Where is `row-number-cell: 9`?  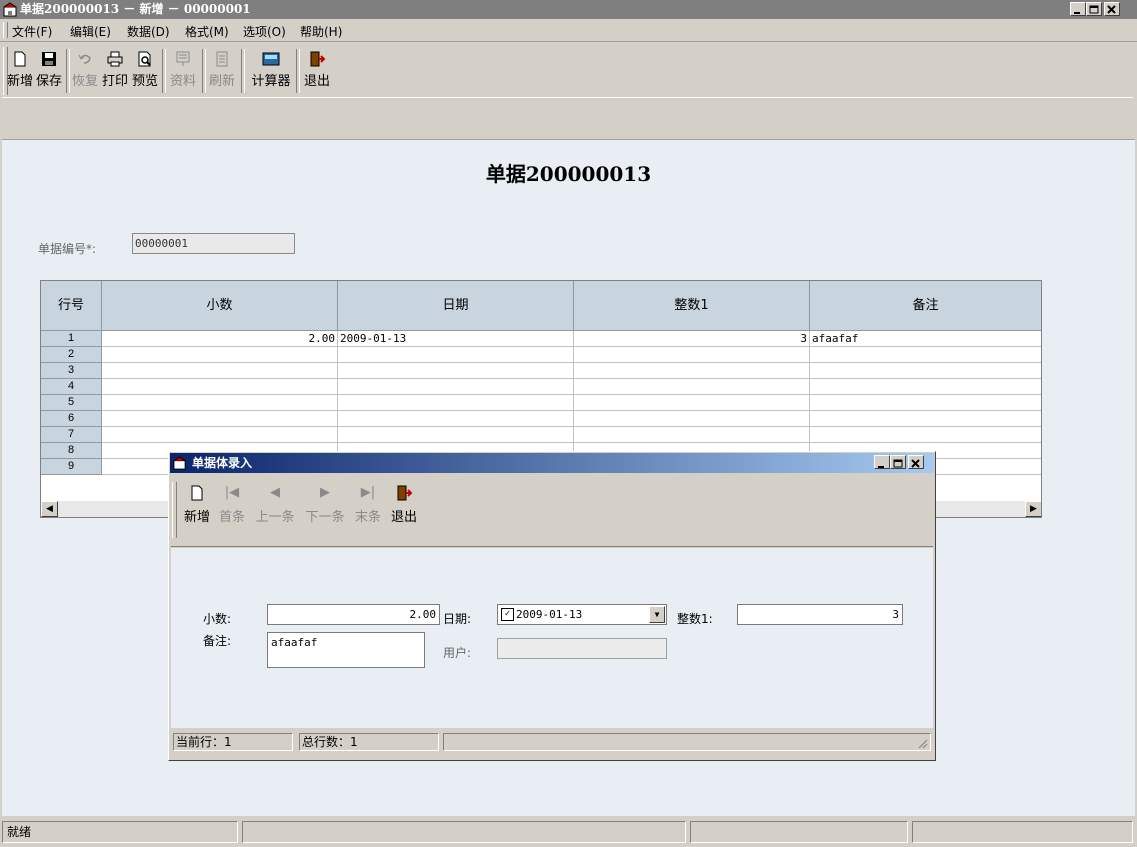
row-number-cell: 9 is located at coordinates (71, 467).